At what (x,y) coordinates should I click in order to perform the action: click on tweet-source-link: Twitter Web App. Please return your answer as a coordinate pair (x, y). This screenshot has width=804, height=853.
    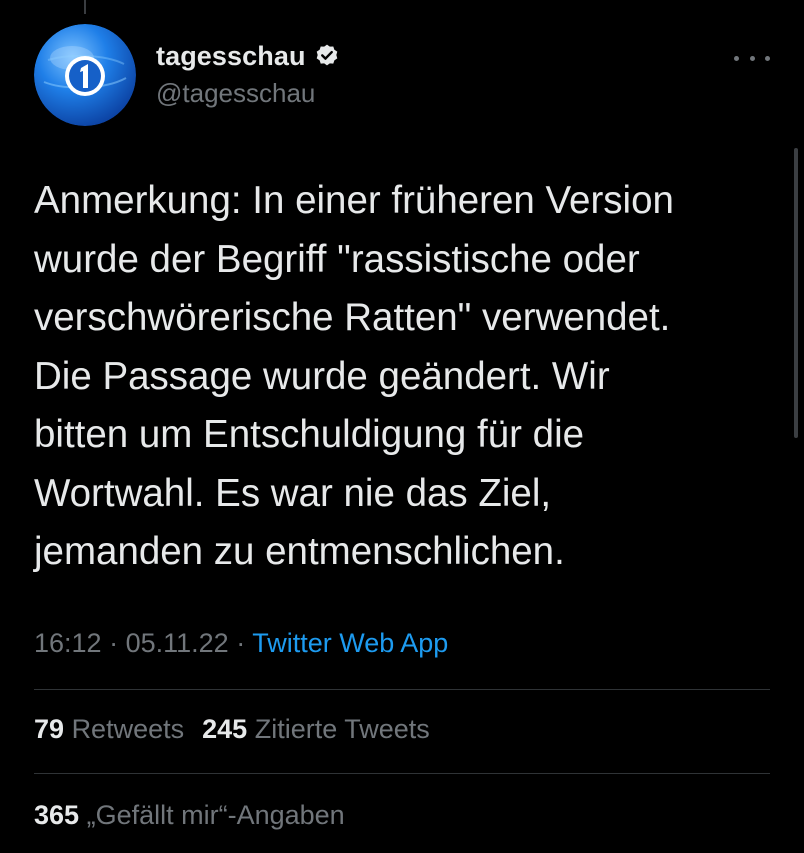
    Looking at the image, I should click on (350, 643).